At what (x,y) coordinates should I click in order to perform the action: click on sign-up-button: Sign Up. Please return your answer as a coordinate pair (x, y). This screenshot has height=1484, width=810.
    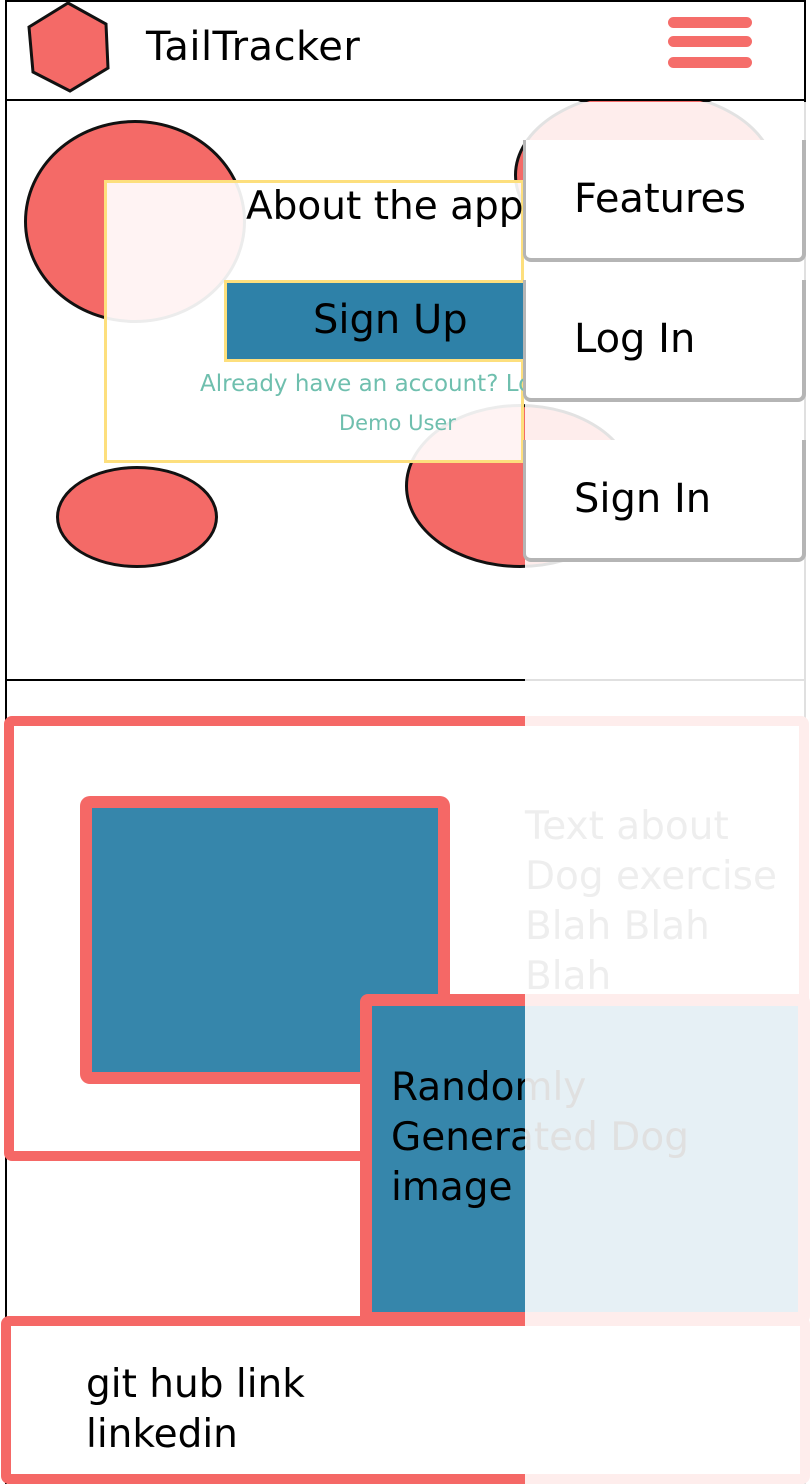
    Looking at the image, I should click on (374, 321).